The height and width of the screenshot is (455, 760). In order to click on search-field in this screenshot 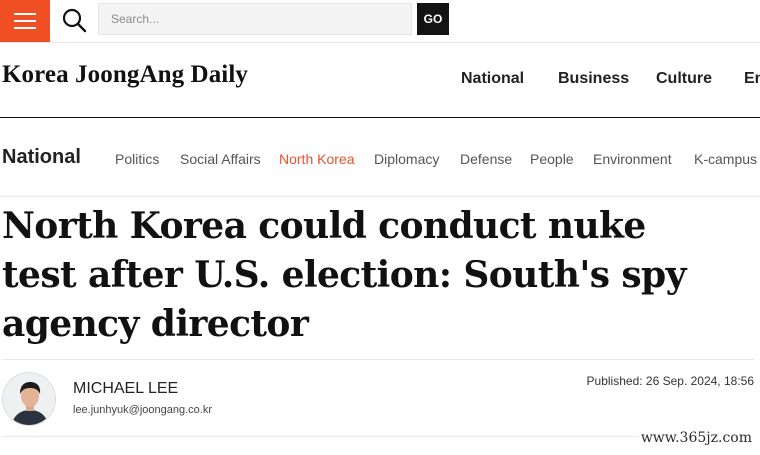, I will do `click(255, 19)`.